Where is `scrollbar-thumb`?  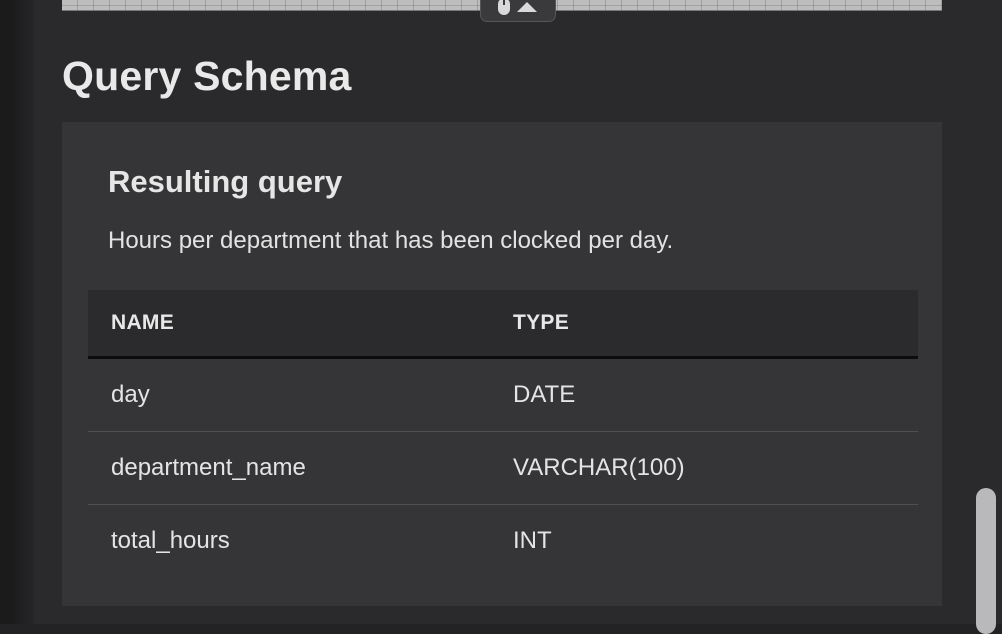
scrollbar-thumb is located at coordinates (986, 561).